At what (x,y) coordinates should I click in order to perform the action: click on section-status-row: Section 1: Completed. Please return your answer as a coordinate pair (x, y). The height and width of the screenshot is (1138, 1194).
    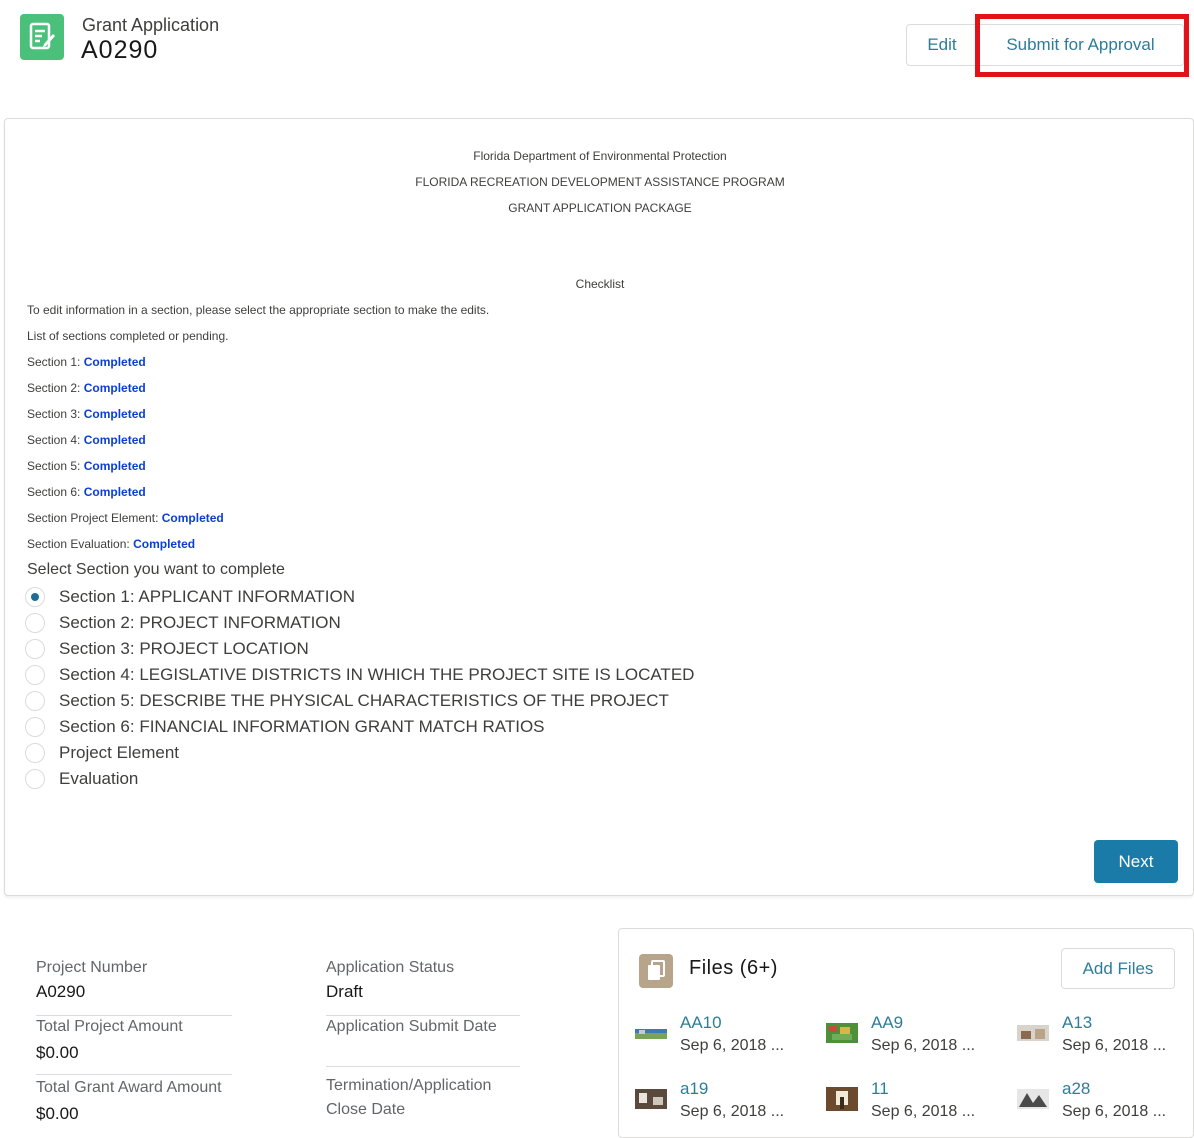
    Looking at the image, I should click on (86, 362).